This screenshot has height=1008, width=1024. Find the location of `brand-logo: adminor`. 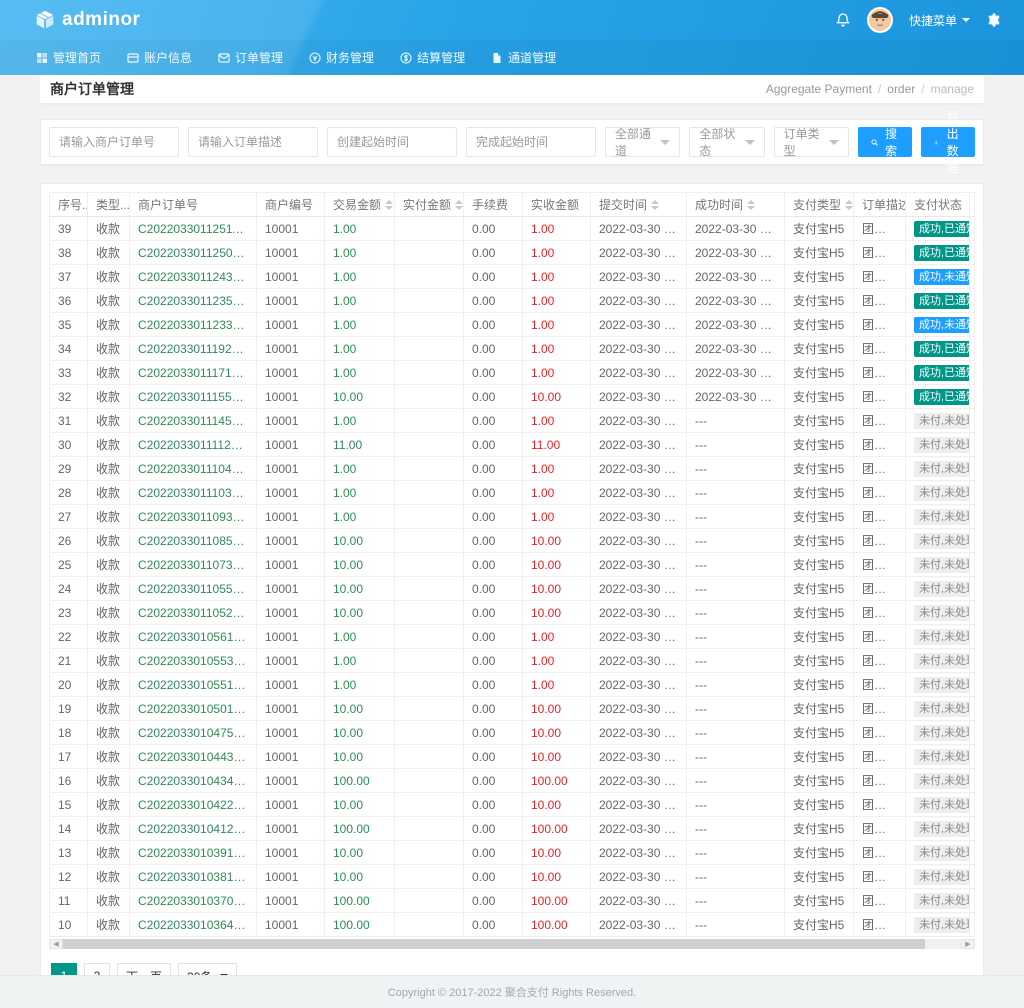

brand-logo: adminor is located at coordinates (87, 20).